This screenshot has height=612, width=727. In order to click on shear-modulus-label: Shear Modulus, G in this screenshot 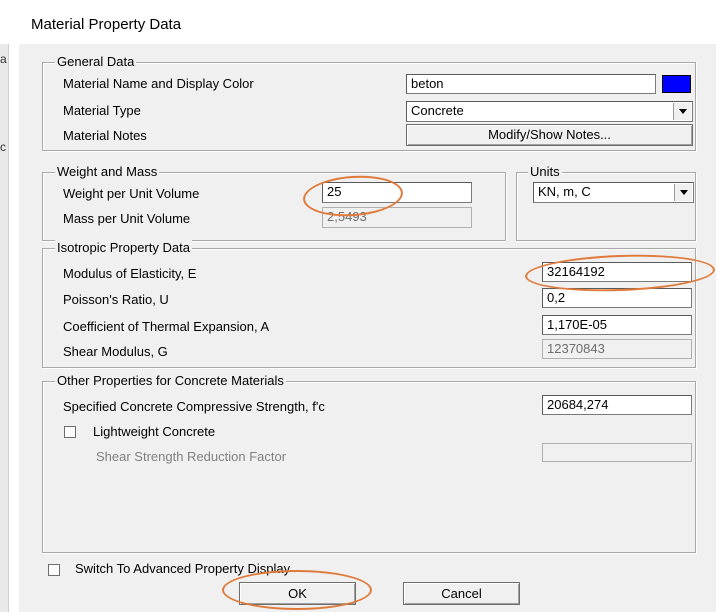, I will do `click(115, 351)`.